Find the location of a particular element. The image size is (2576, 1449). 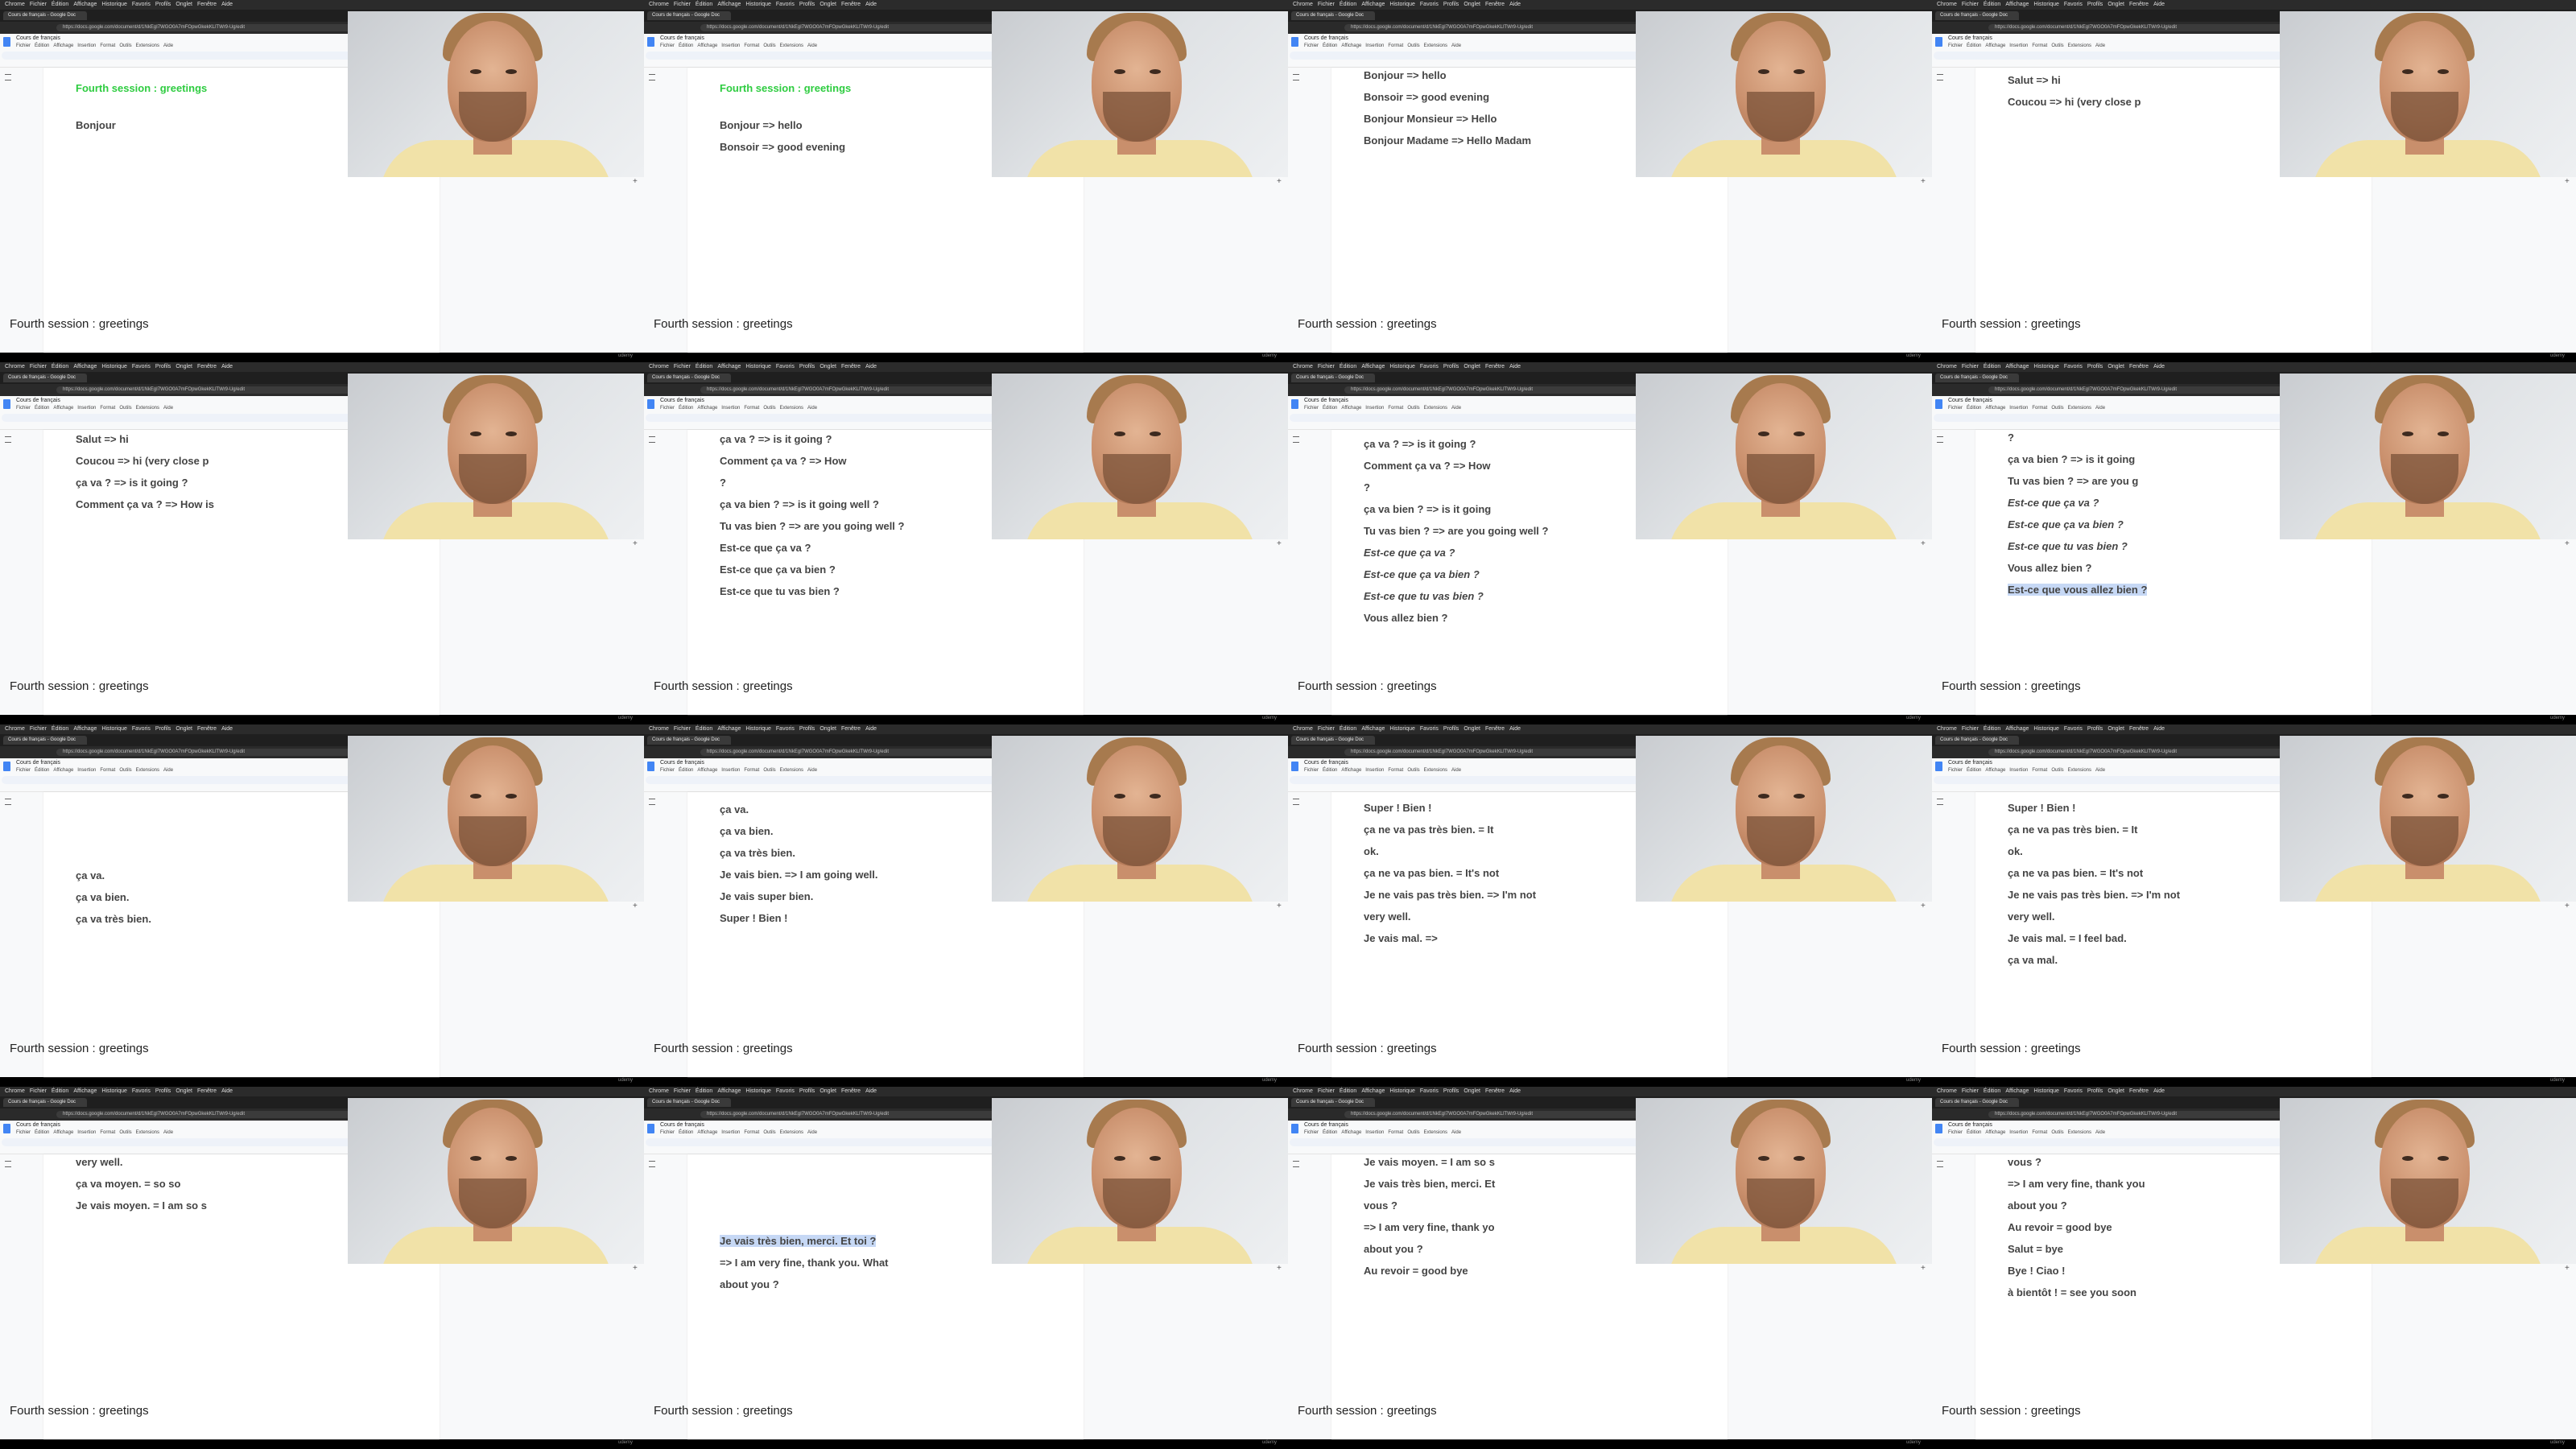

document-line: Bonsoir => good evening is located at coordinates (782, 147).